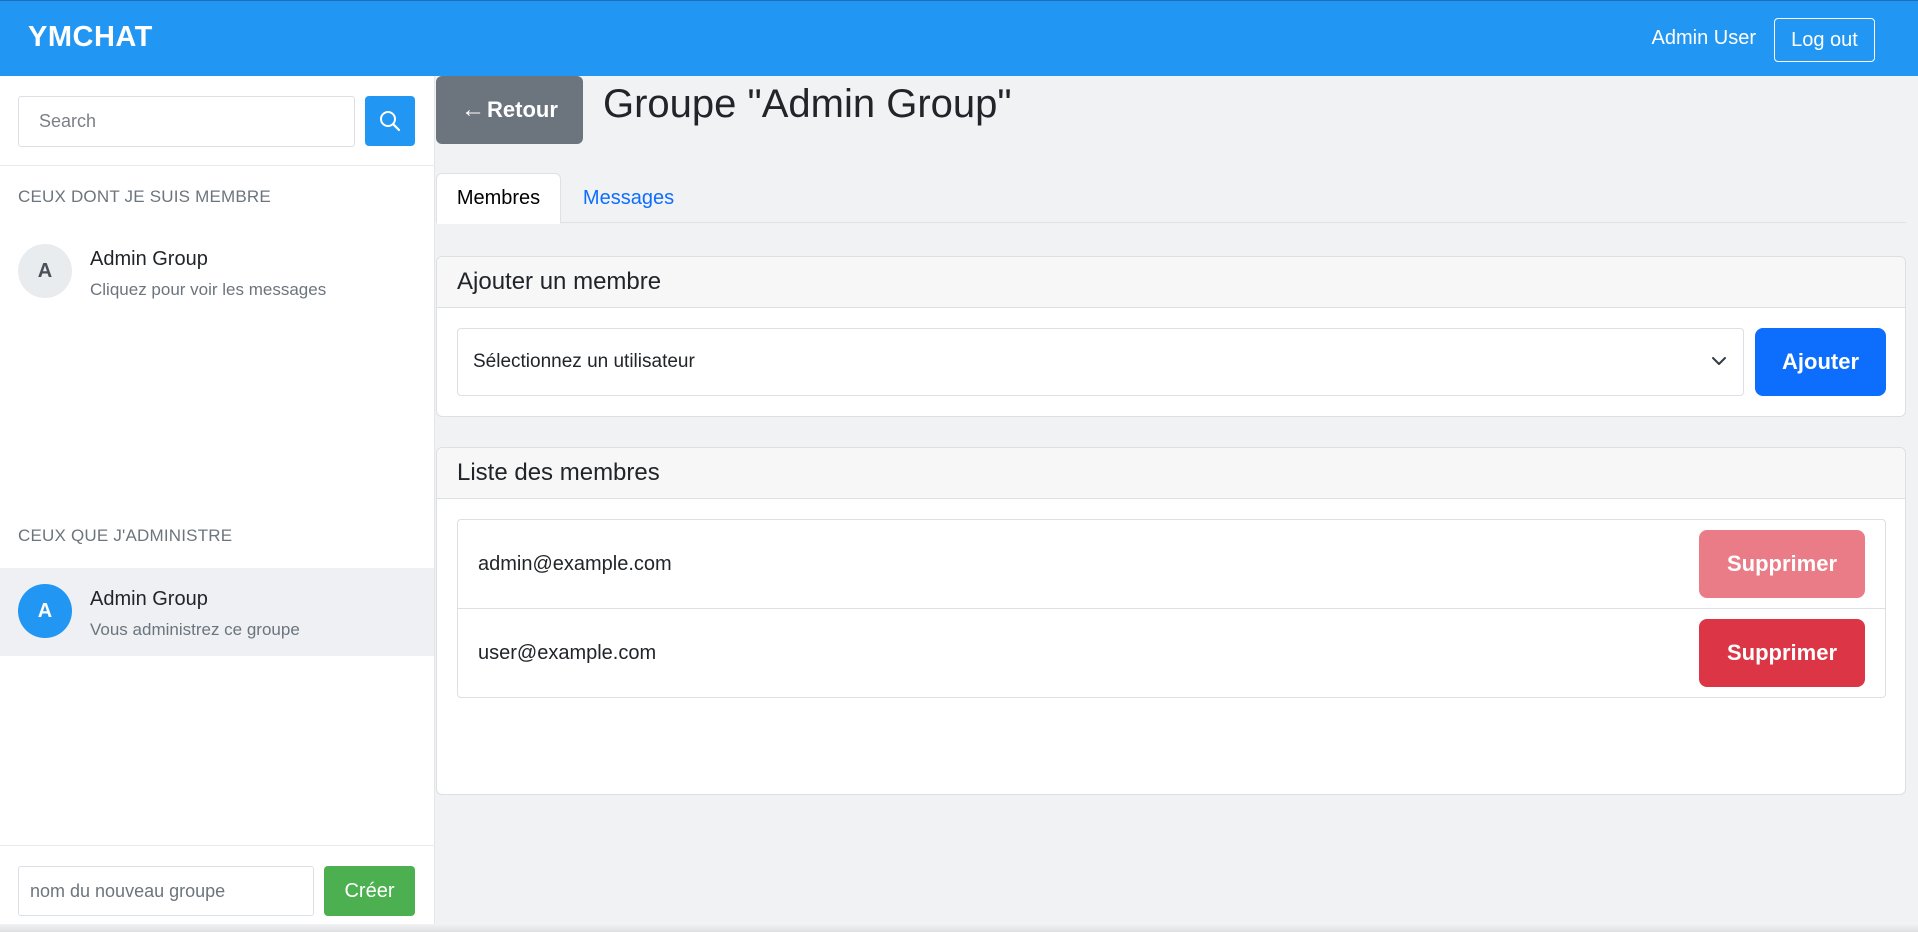  I want to click on group-subtitle: Vous administrez ce groupe, so click(195, 629).